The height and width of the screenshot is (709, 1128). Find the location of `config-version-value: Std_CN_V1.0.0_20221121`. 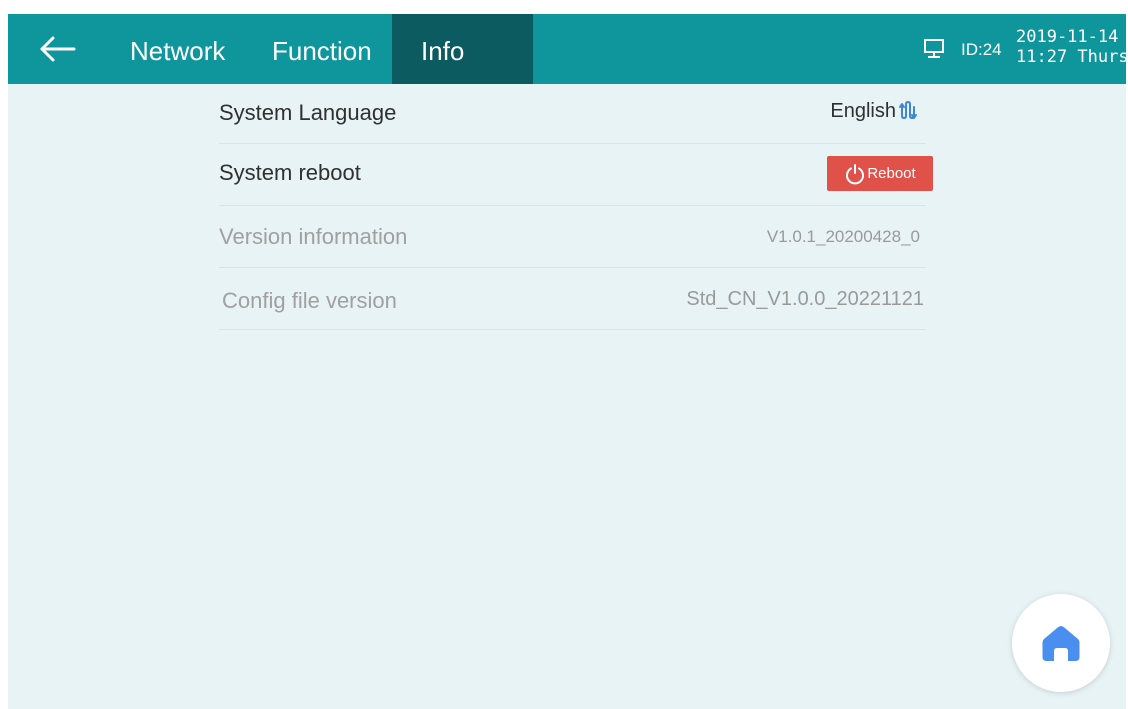

config-version-value: Std_CN_V1.0.0_20221121 is located at coordinates (805, 299).